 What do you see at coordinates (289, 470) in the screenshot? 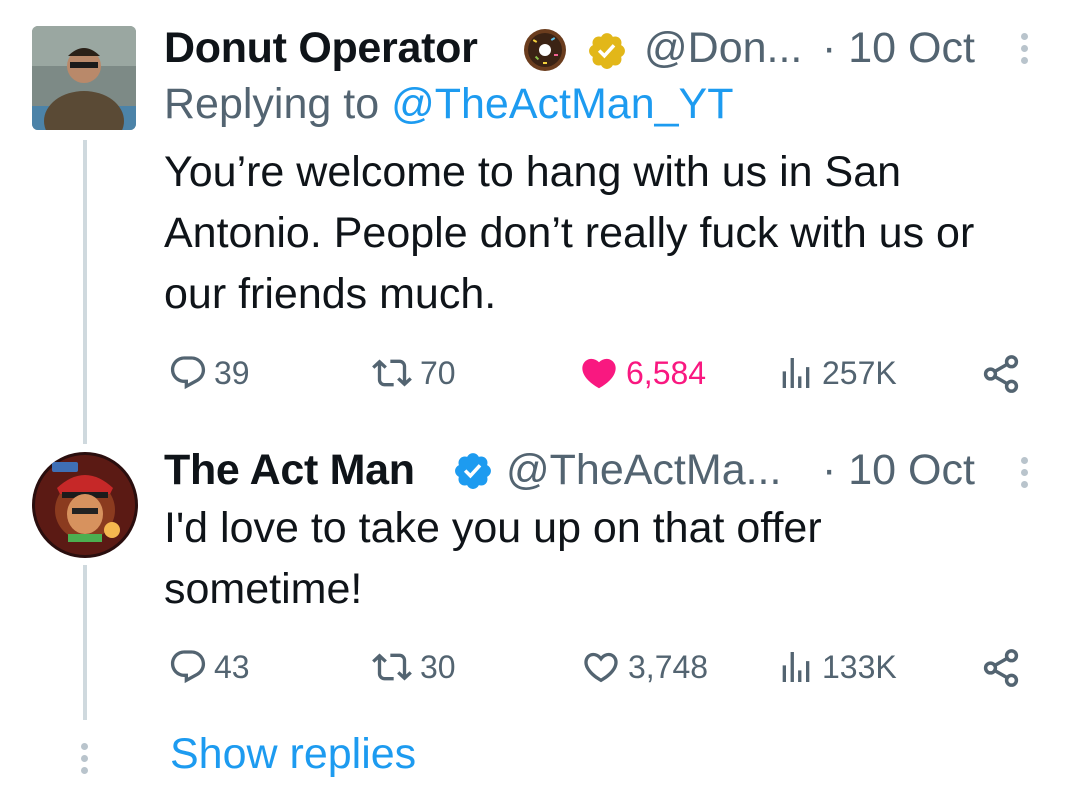
I see `display-name: The Act Man` at bounding box center [289, 470].